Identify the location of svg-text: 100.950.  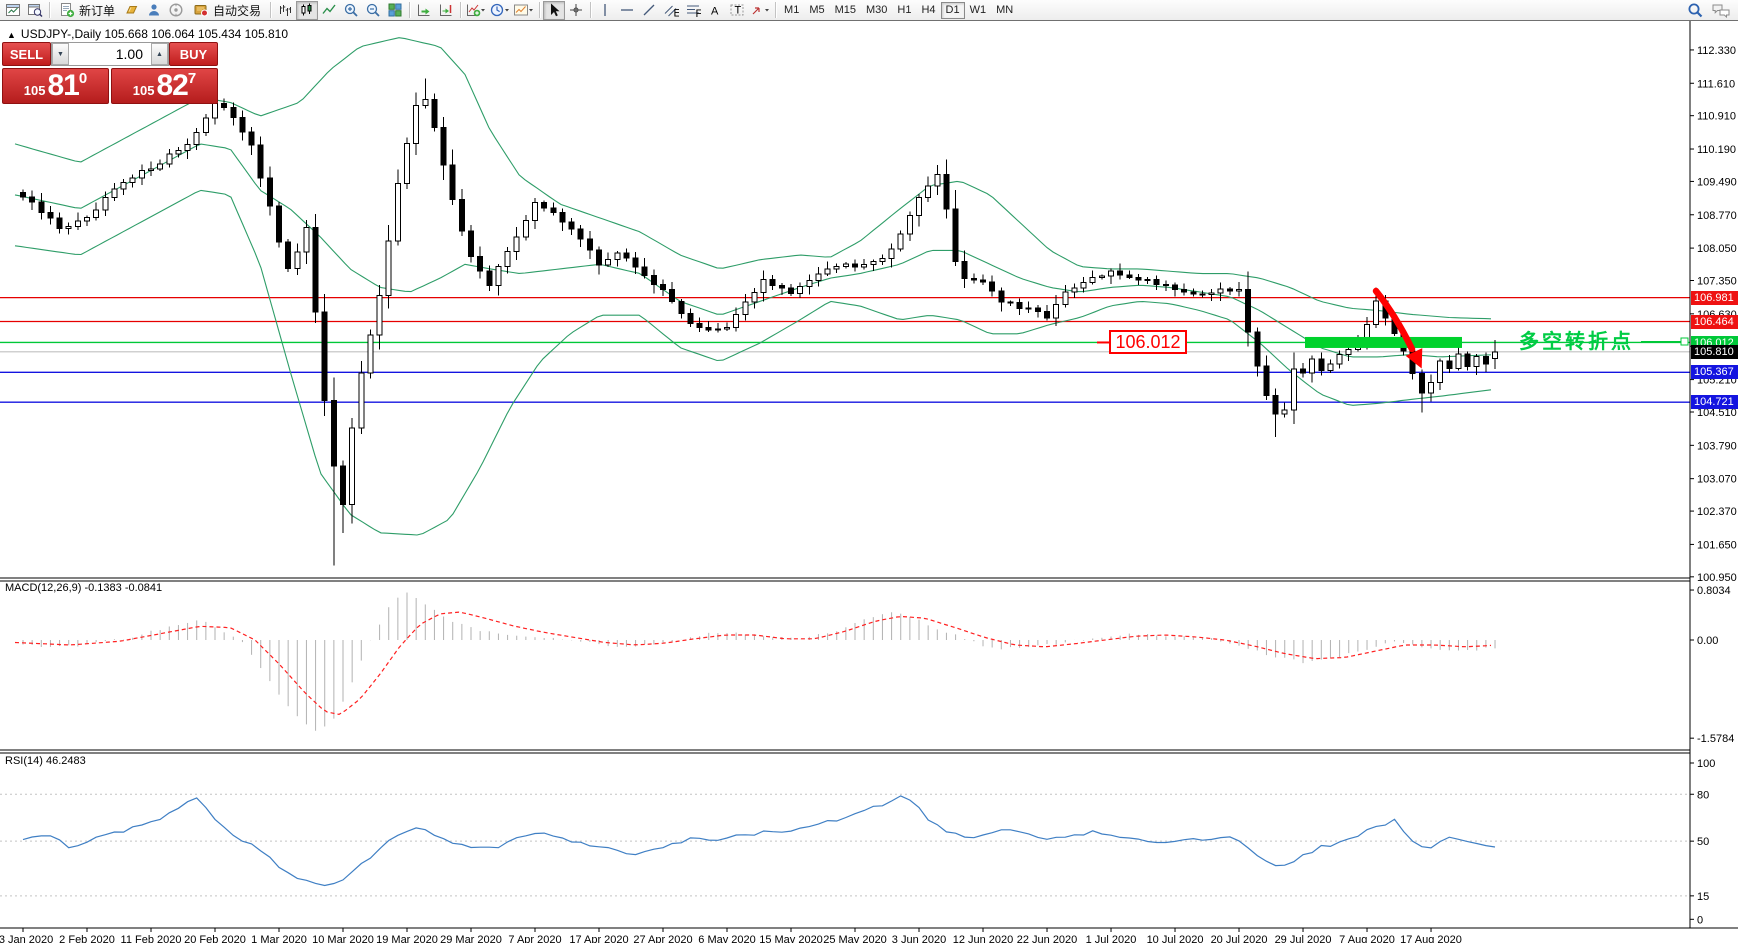
(1717, 578).